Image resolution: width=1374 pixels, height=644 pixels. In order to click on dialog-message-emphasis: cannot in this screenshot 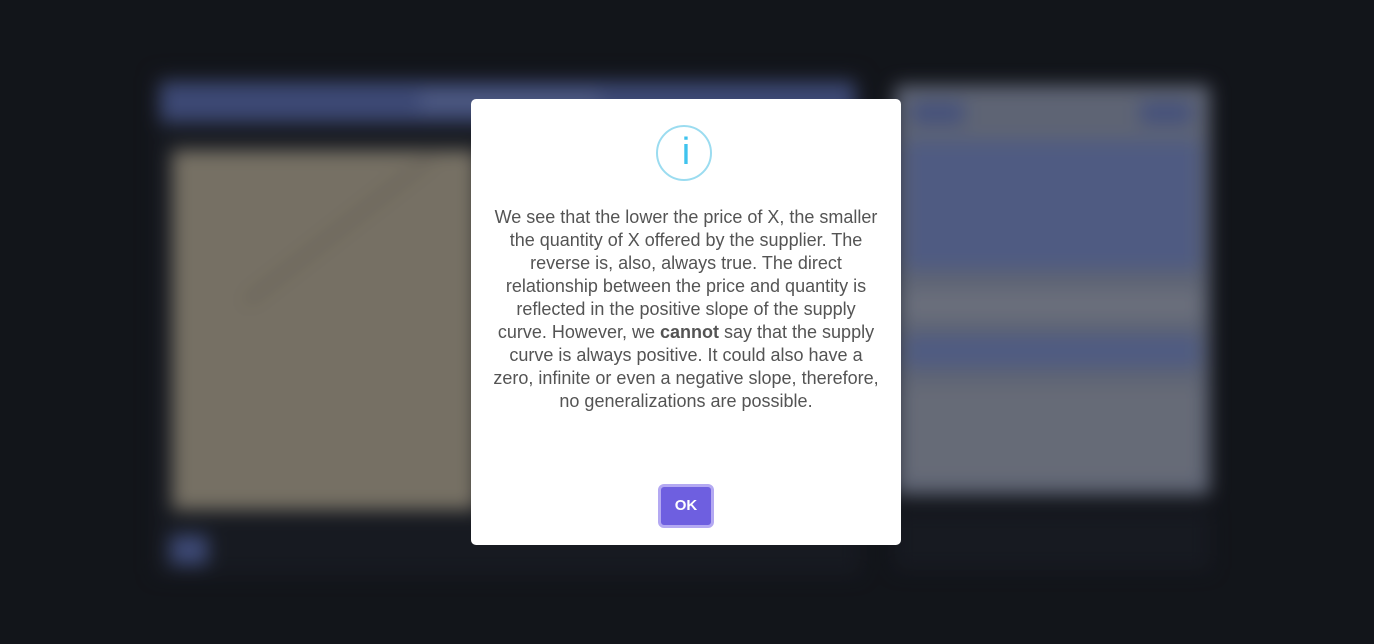, I will do `click(689, 332)`.